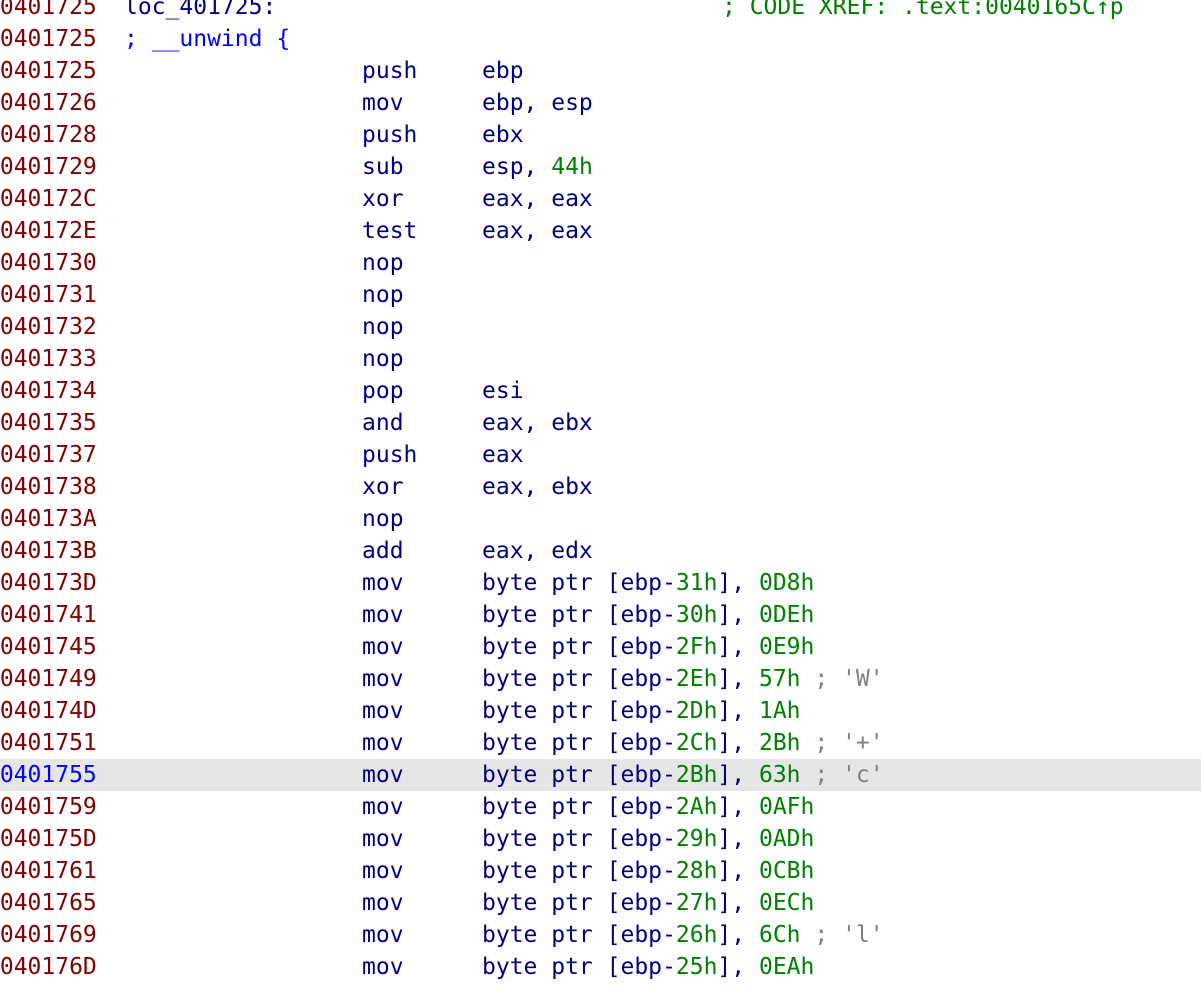 The image size is (1201, 986). What do you see at coordinates (786, 615) in the screenshot?
I see `operand-number: 0DEh` at bounding box center [786, 615].